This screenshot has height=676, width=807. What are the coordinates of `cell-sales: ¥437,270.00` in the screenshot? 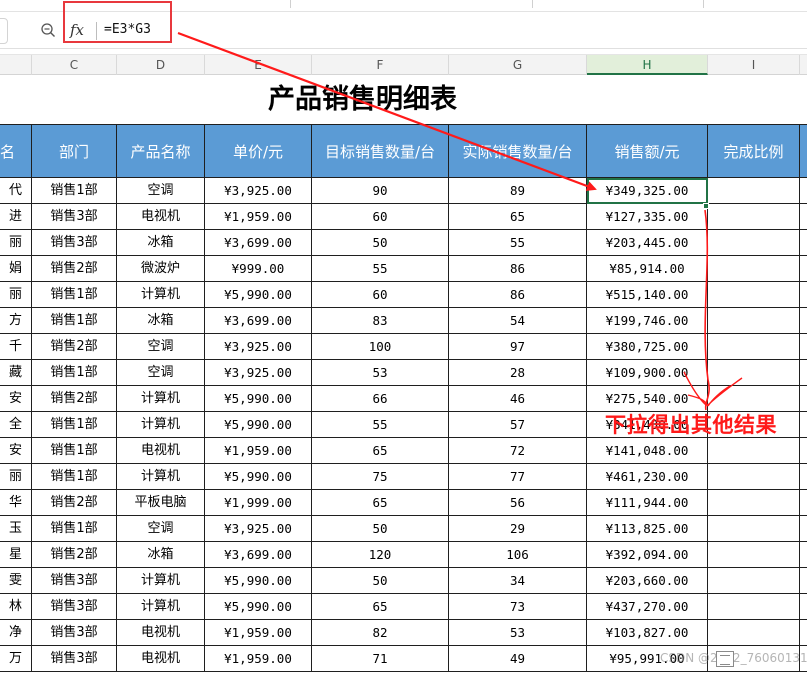 It's located at (647, 607).